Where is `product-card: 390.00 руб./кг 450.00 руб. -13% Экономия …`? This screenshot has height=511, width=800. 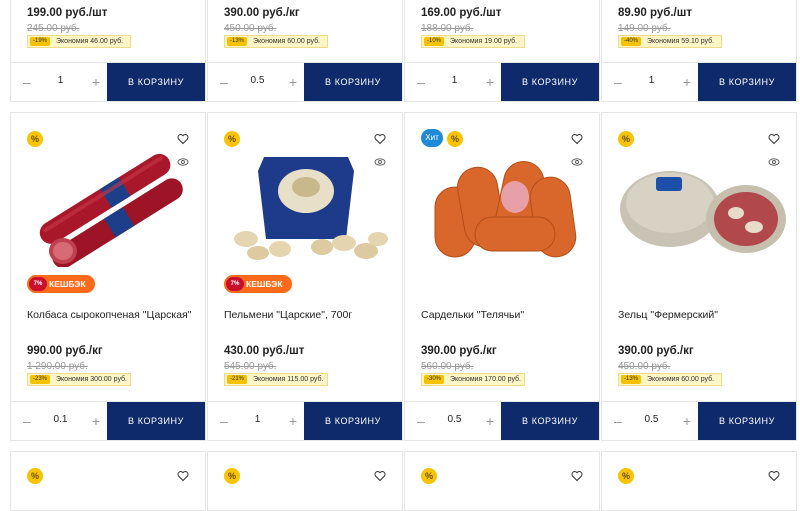 product-card: 390.00 руб./кг 450.00 руб. -13% Экономия … is located at coordinates (305, 51).